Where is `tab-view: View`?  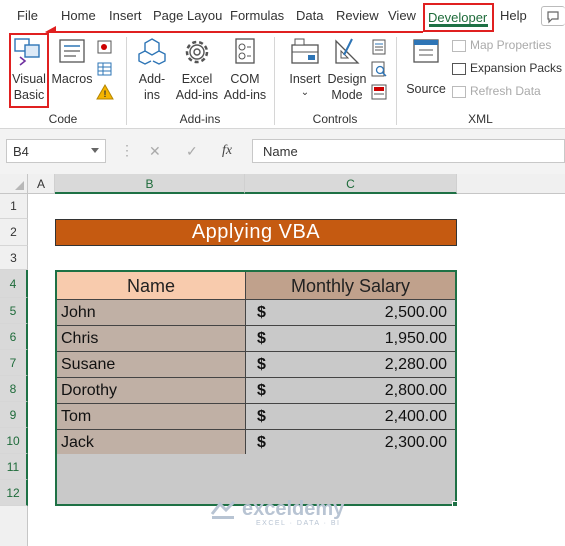 tab-view: View is located at coordinates (402, 15).